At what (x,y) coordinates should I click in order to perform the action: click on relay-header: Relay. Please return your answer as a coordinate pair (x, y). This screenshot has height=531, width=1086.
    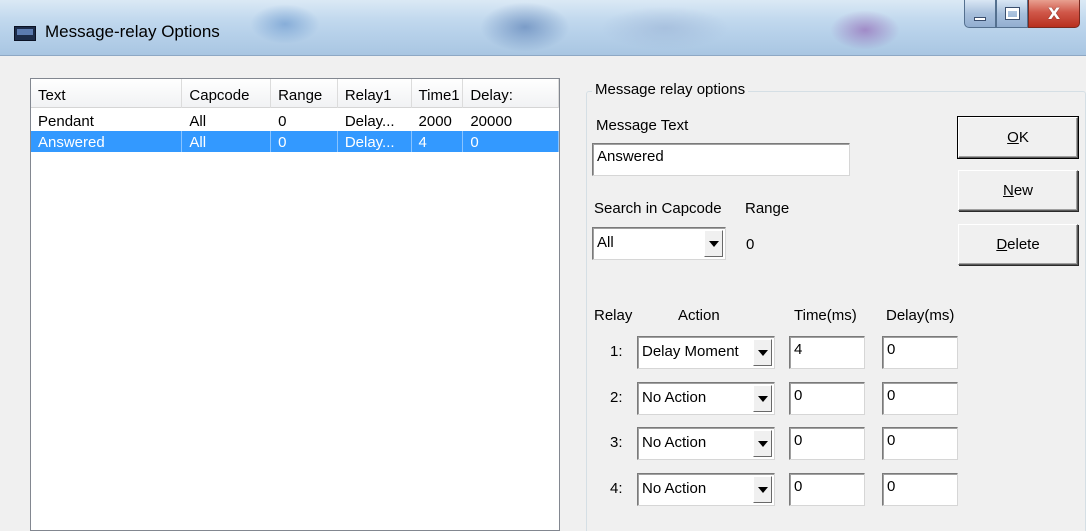
    Looking at the image, I should click on (613, 315).